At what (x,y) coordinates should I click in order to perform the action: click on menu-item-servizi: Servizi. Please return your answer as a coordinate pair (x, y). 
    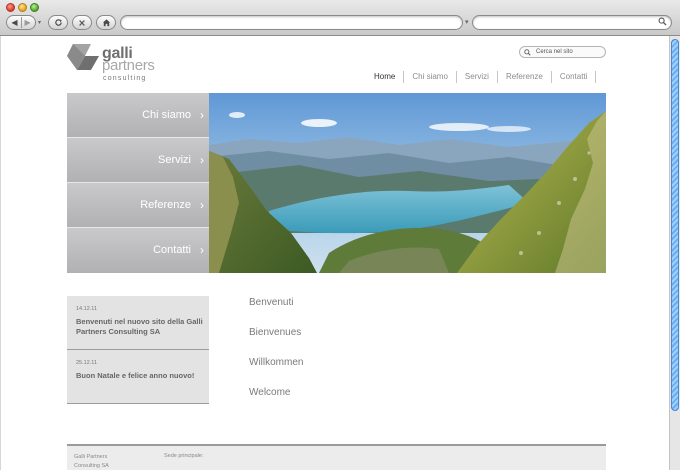
    Looking at the image, I should click on (477, 77).